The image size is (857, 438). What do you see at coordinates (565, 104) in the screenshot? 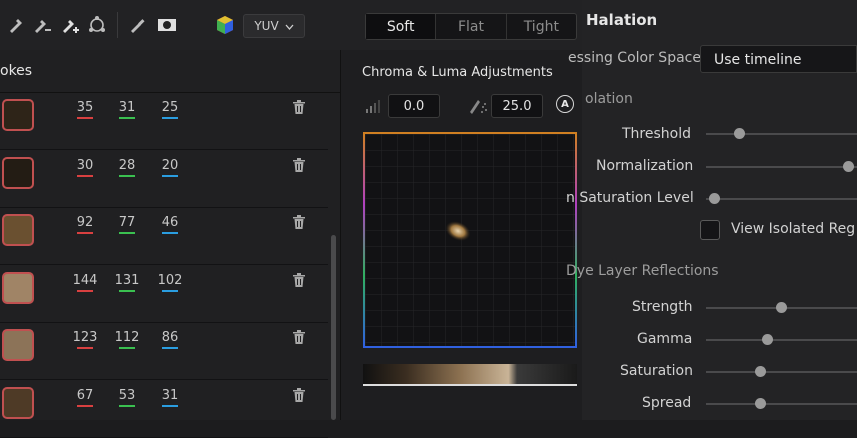
I see `auto-button: A` at bounding box center [565, 104].